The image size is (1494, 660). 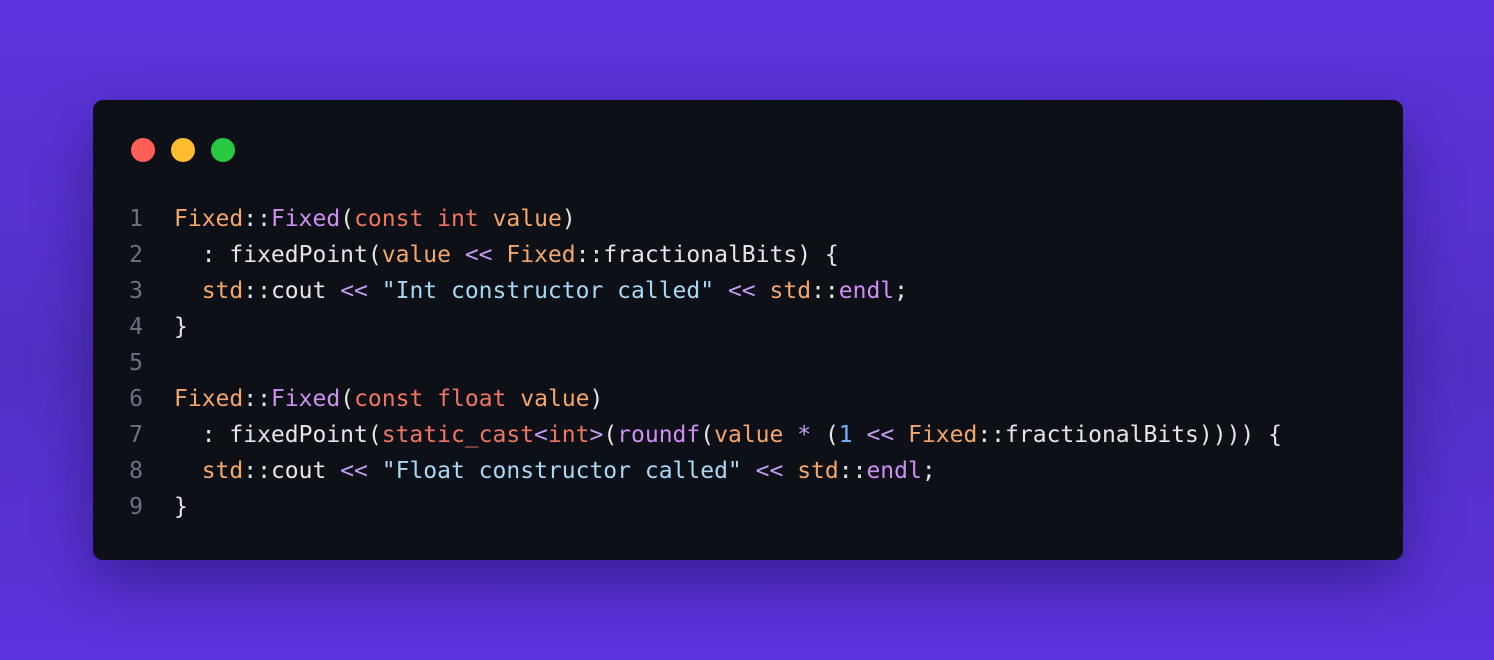 What do you see at coordinates (136, 399) in the screenshot?
I see `line-number: 6` at bounding box center [136, 399].